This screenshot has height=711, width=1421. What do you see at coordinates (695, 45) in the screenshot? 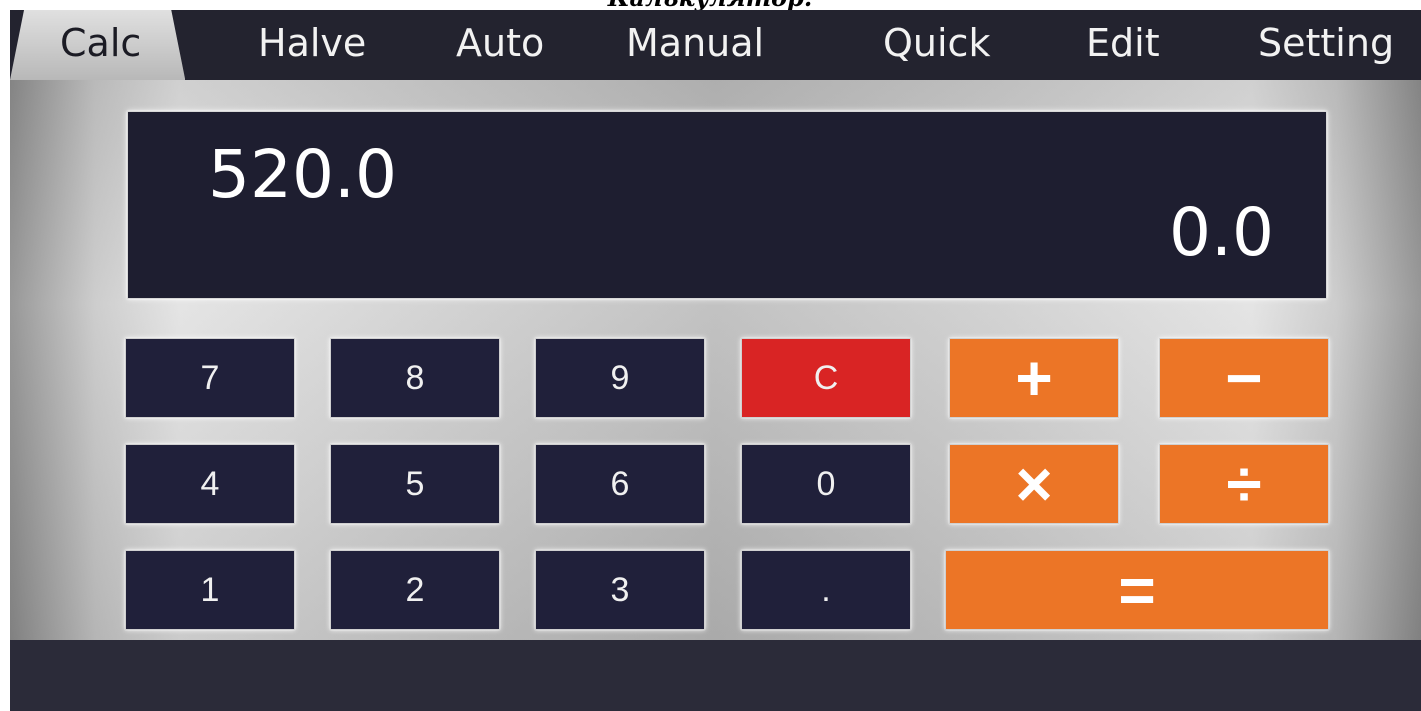
I see `tab-manual: Manual` at bounding box center [695, 45].